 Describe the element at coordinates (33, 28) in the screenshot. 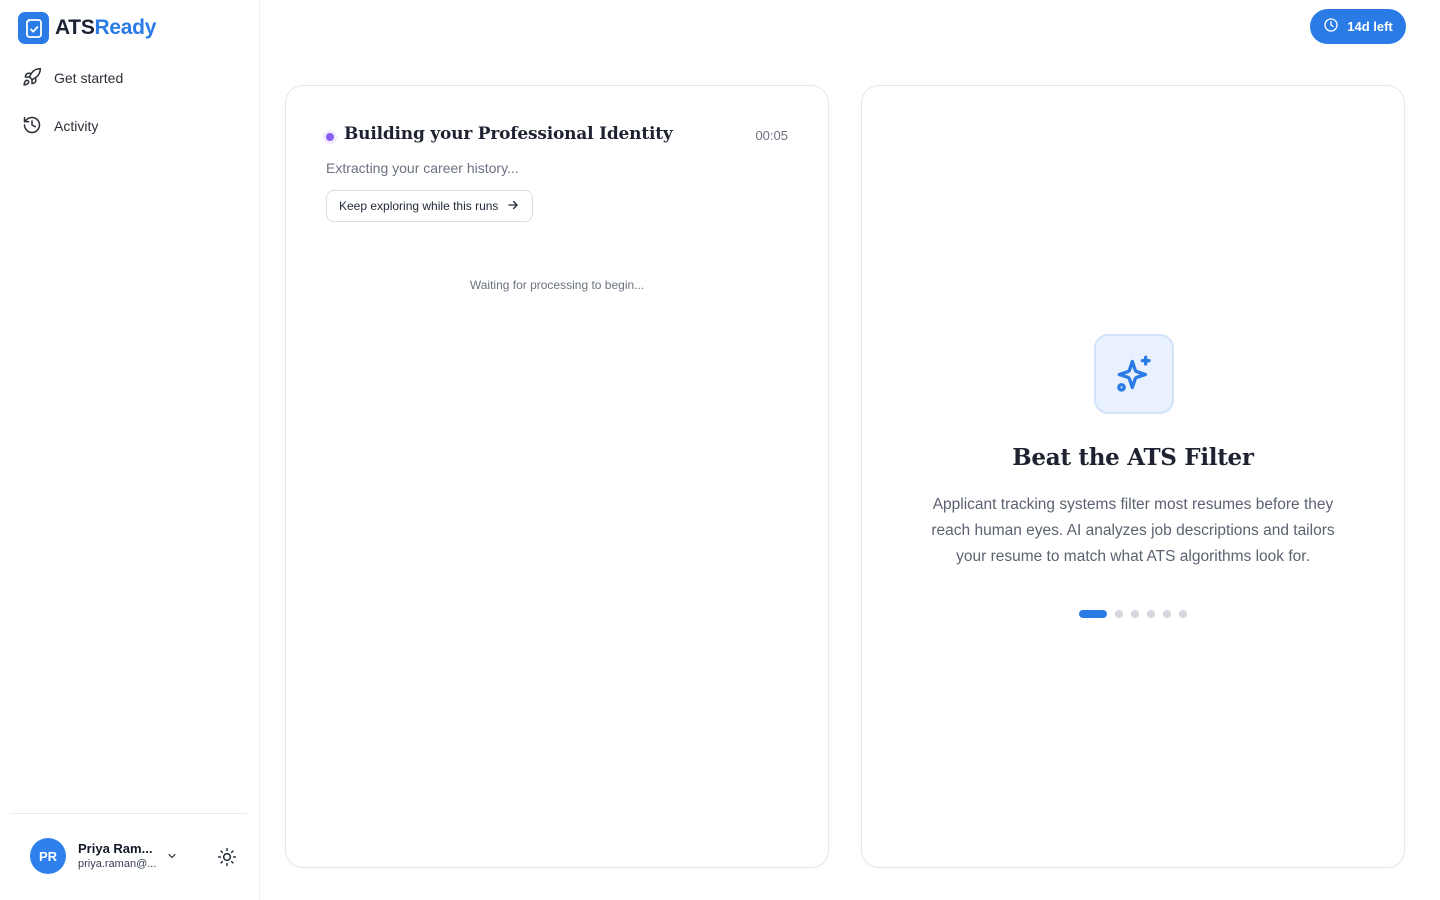

I see `logo-mark-icon` at that location.